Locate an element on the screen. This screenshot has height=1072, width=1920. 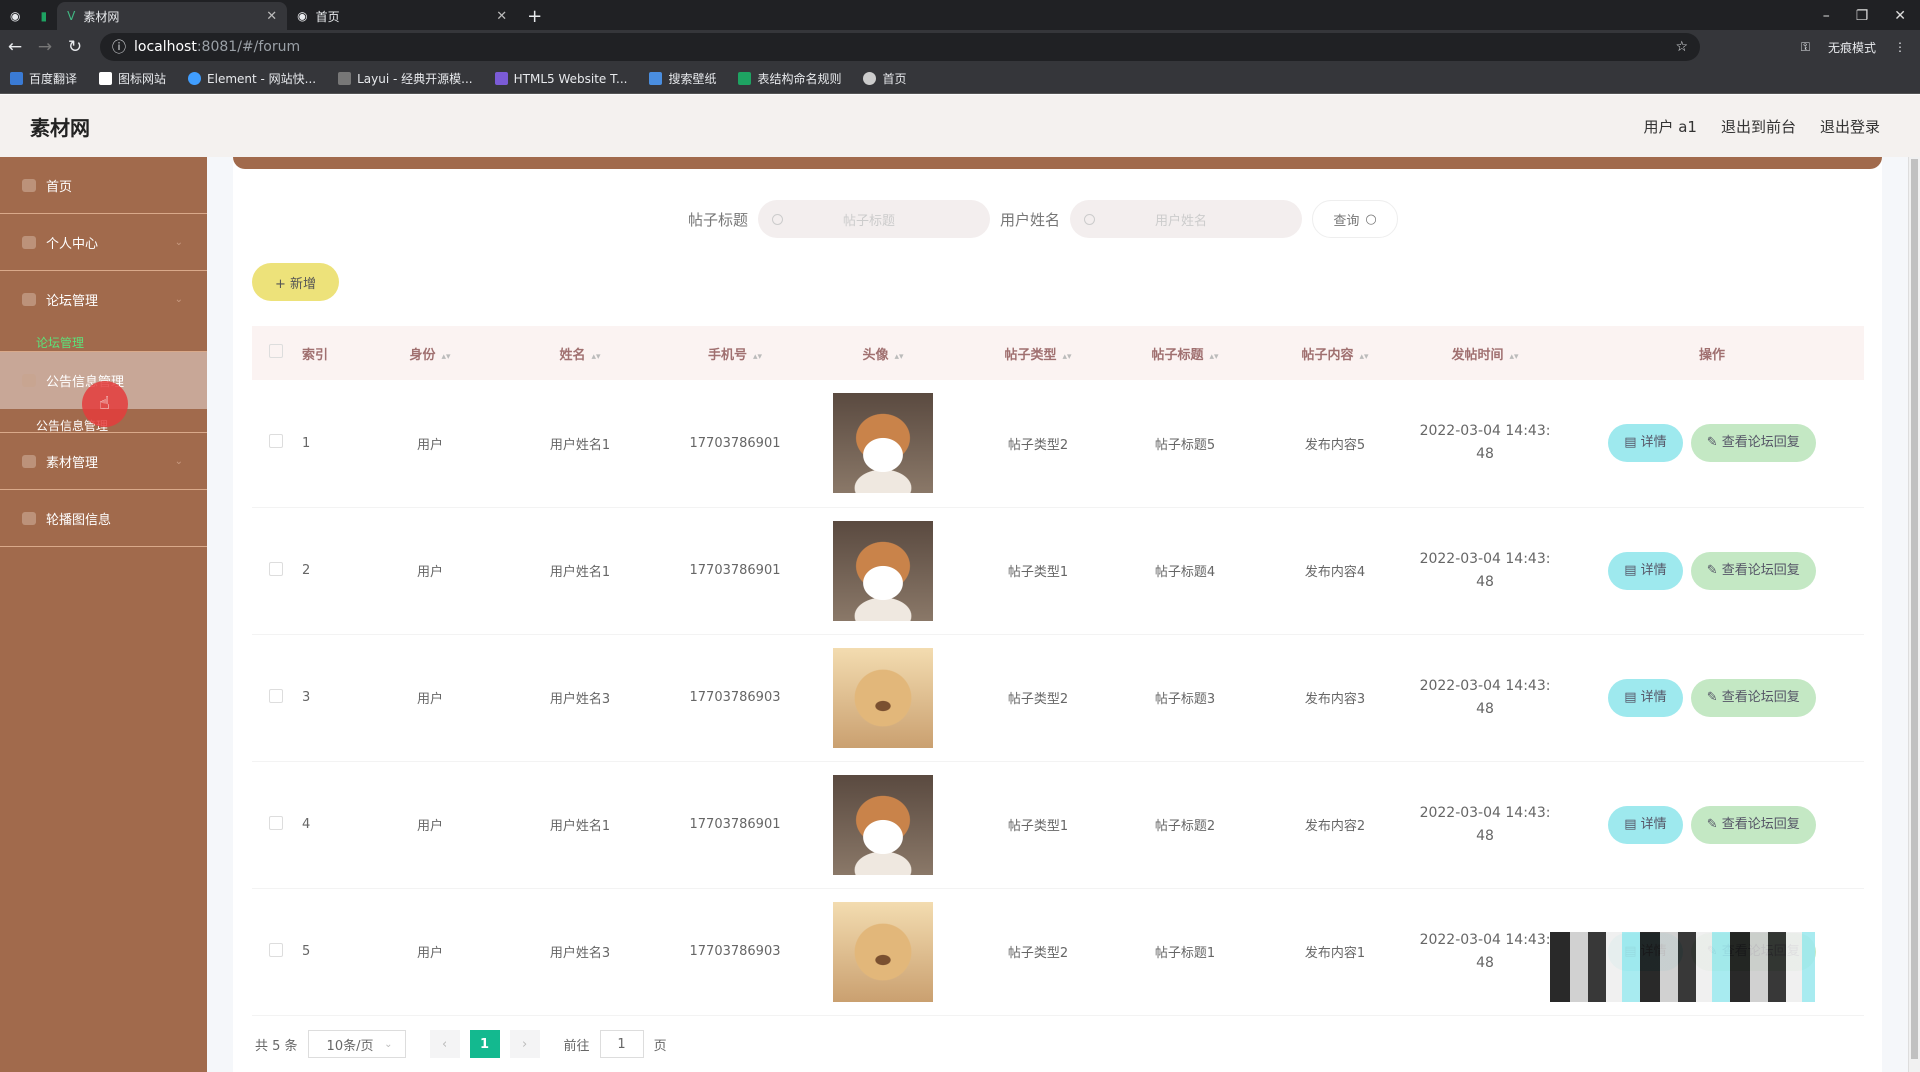
image-icon is located at coordinates (29, 518).